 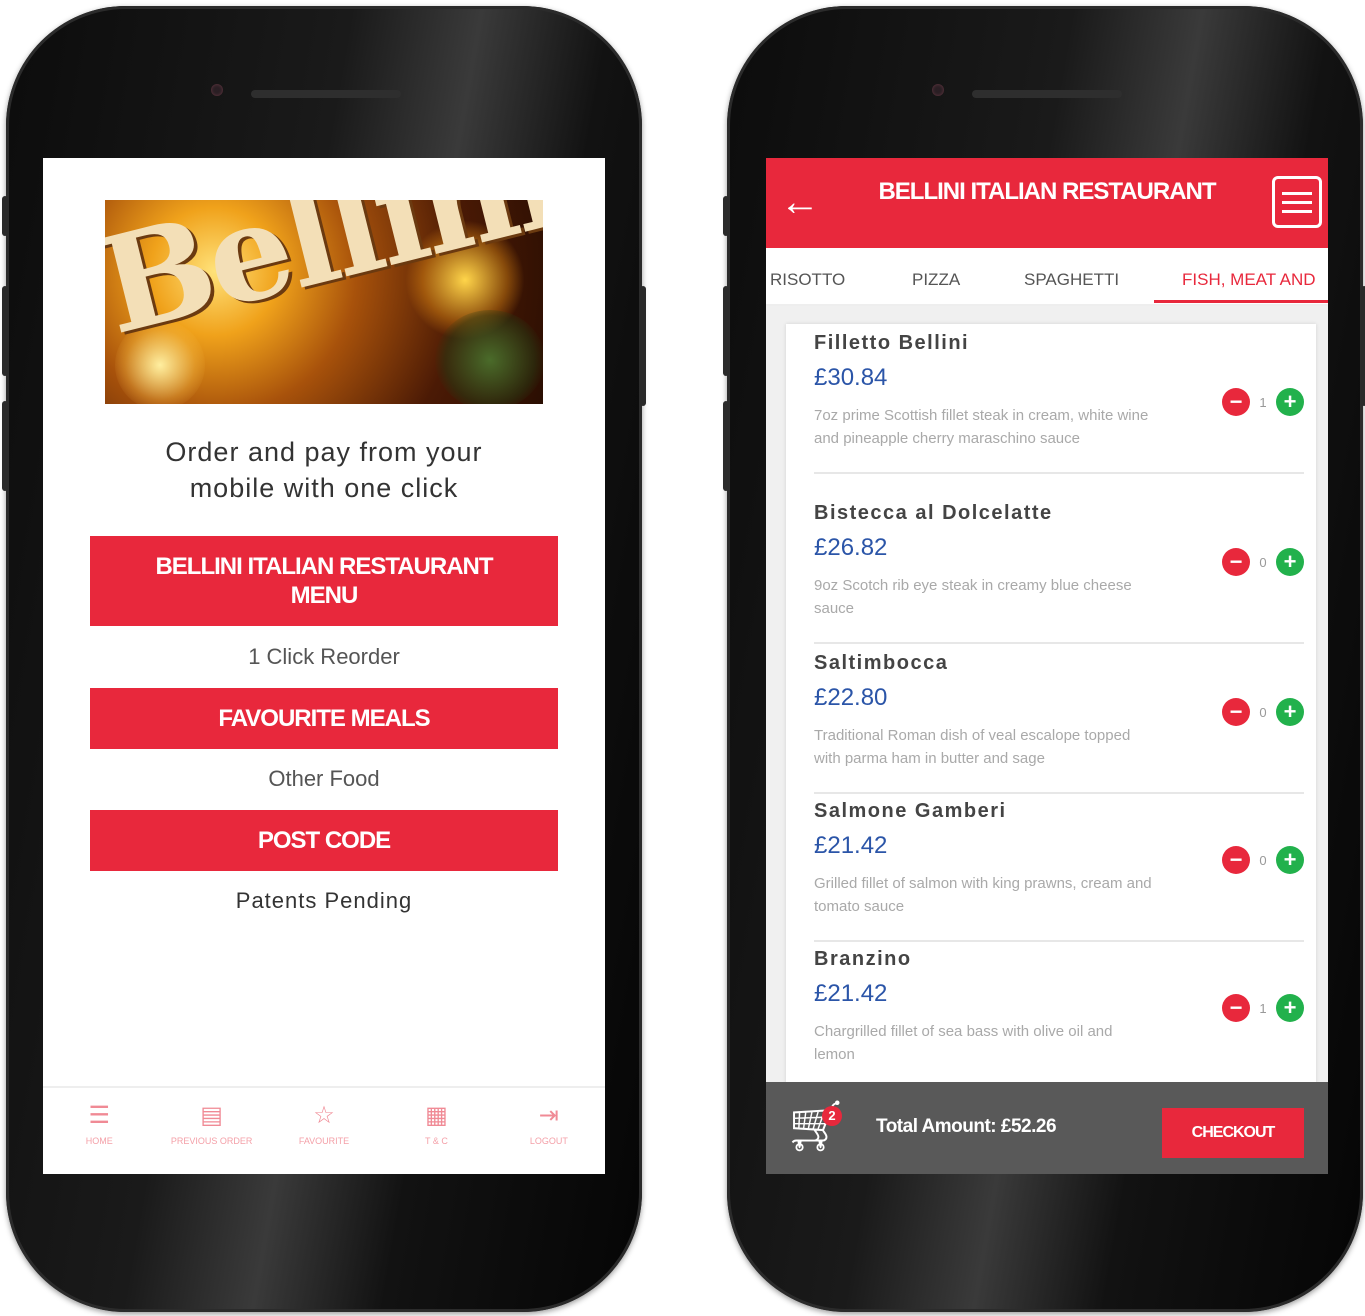 What do you see at coordinates (324, 488) in the screenshot?
I see `tagline-line-2: mobile with one click` at bounding box center [324, 488].